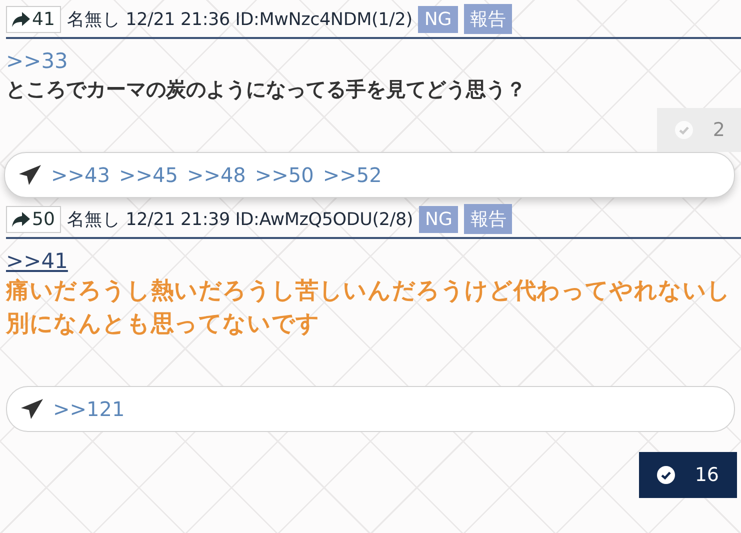 This screenshot has width=741, height=533. I want to click on like-button: 2, so click(698, 130).